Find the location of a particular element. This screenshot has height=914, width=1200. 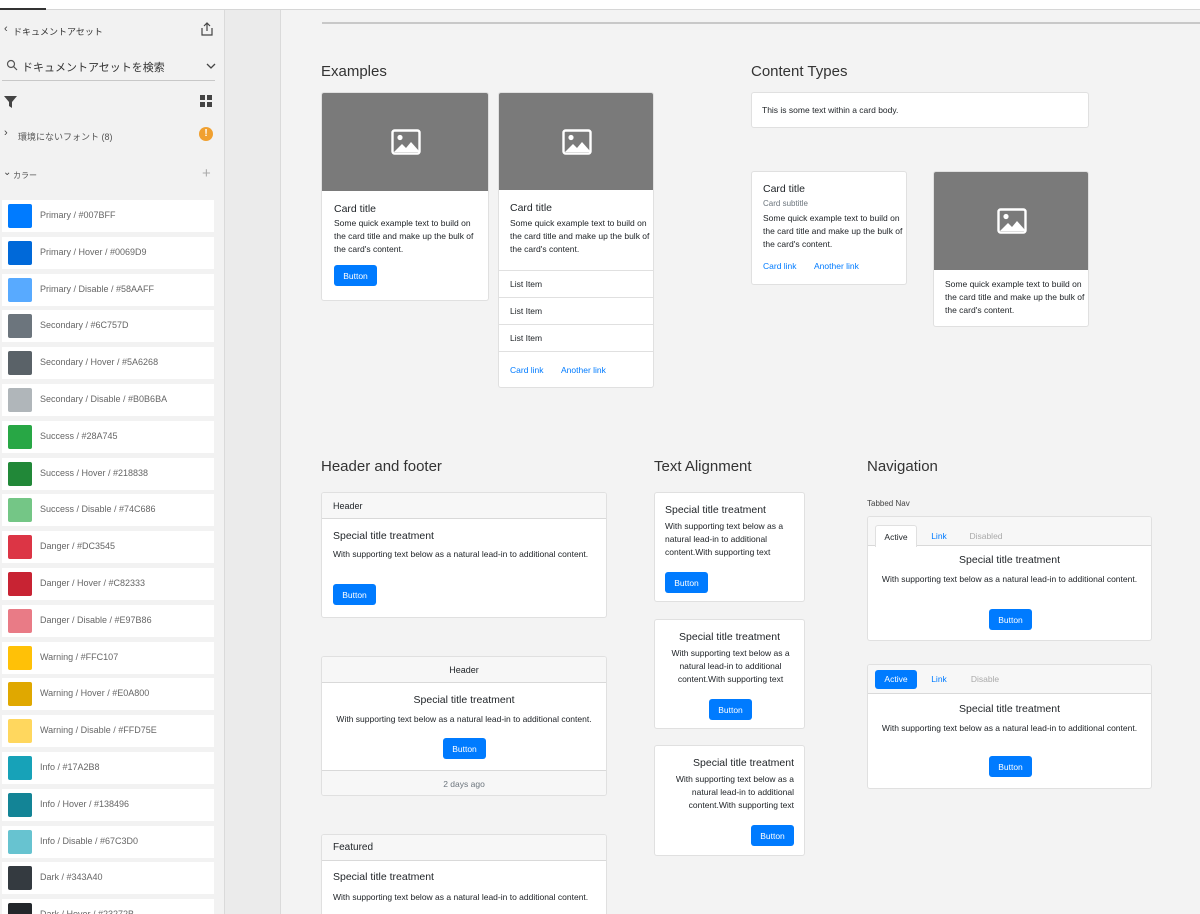

tab-active: Active is located at coordinates (896, 536).